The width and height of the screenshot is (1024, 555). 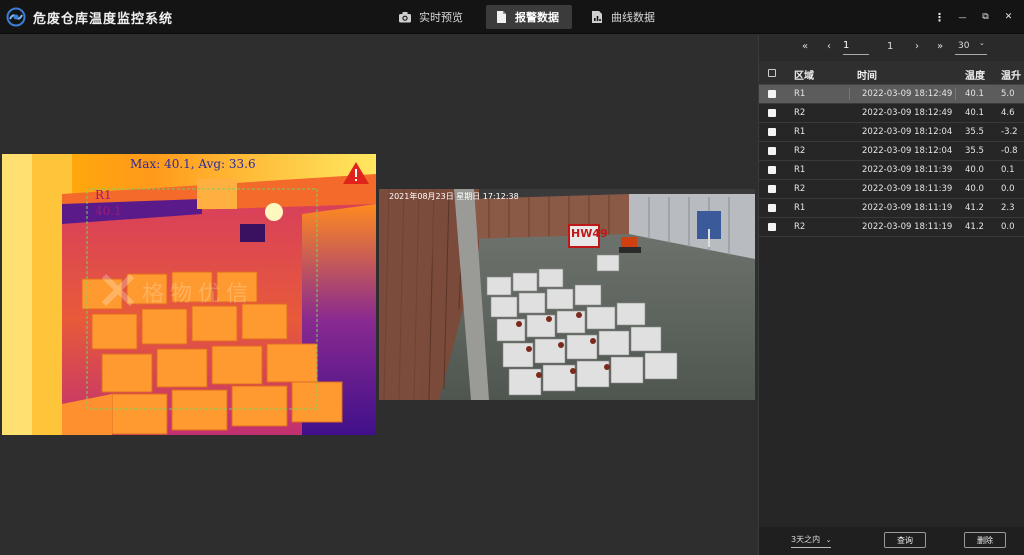 I want to click on close-button: ✕, so click(x=1008, y=17).